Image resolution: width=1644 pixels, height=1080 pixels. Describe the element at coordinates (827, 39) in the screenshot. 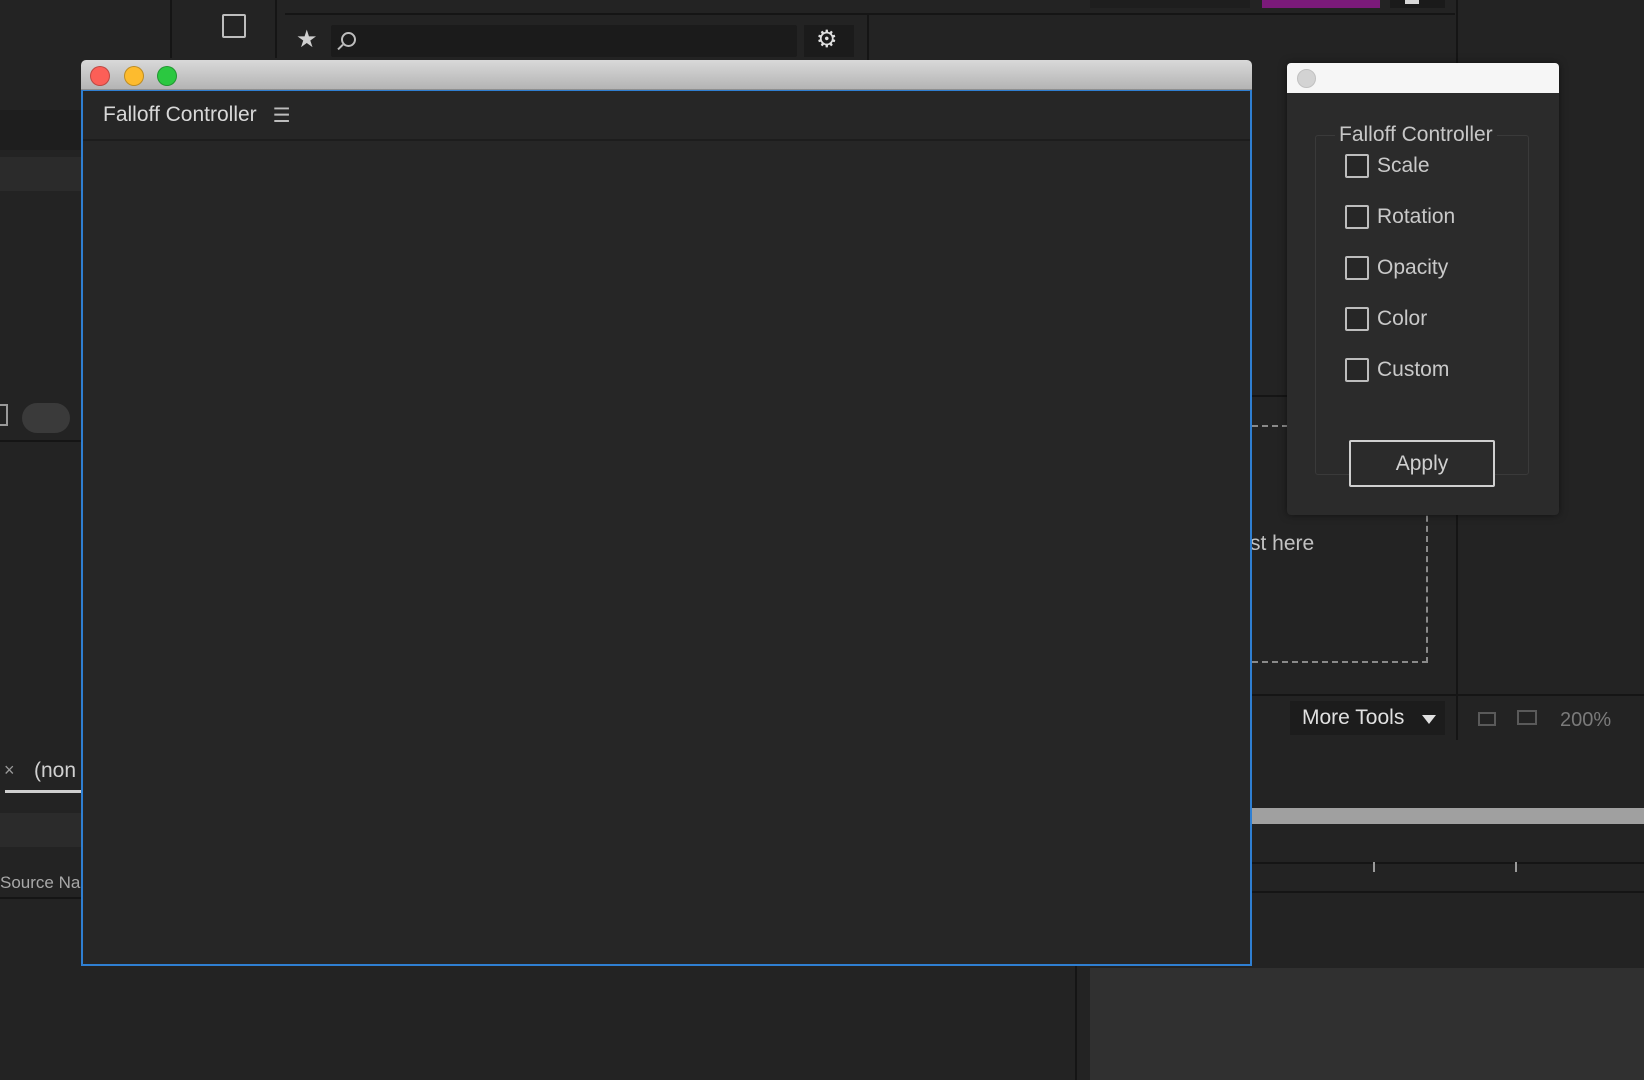

I see `gear-icon: ⚙` at that location.